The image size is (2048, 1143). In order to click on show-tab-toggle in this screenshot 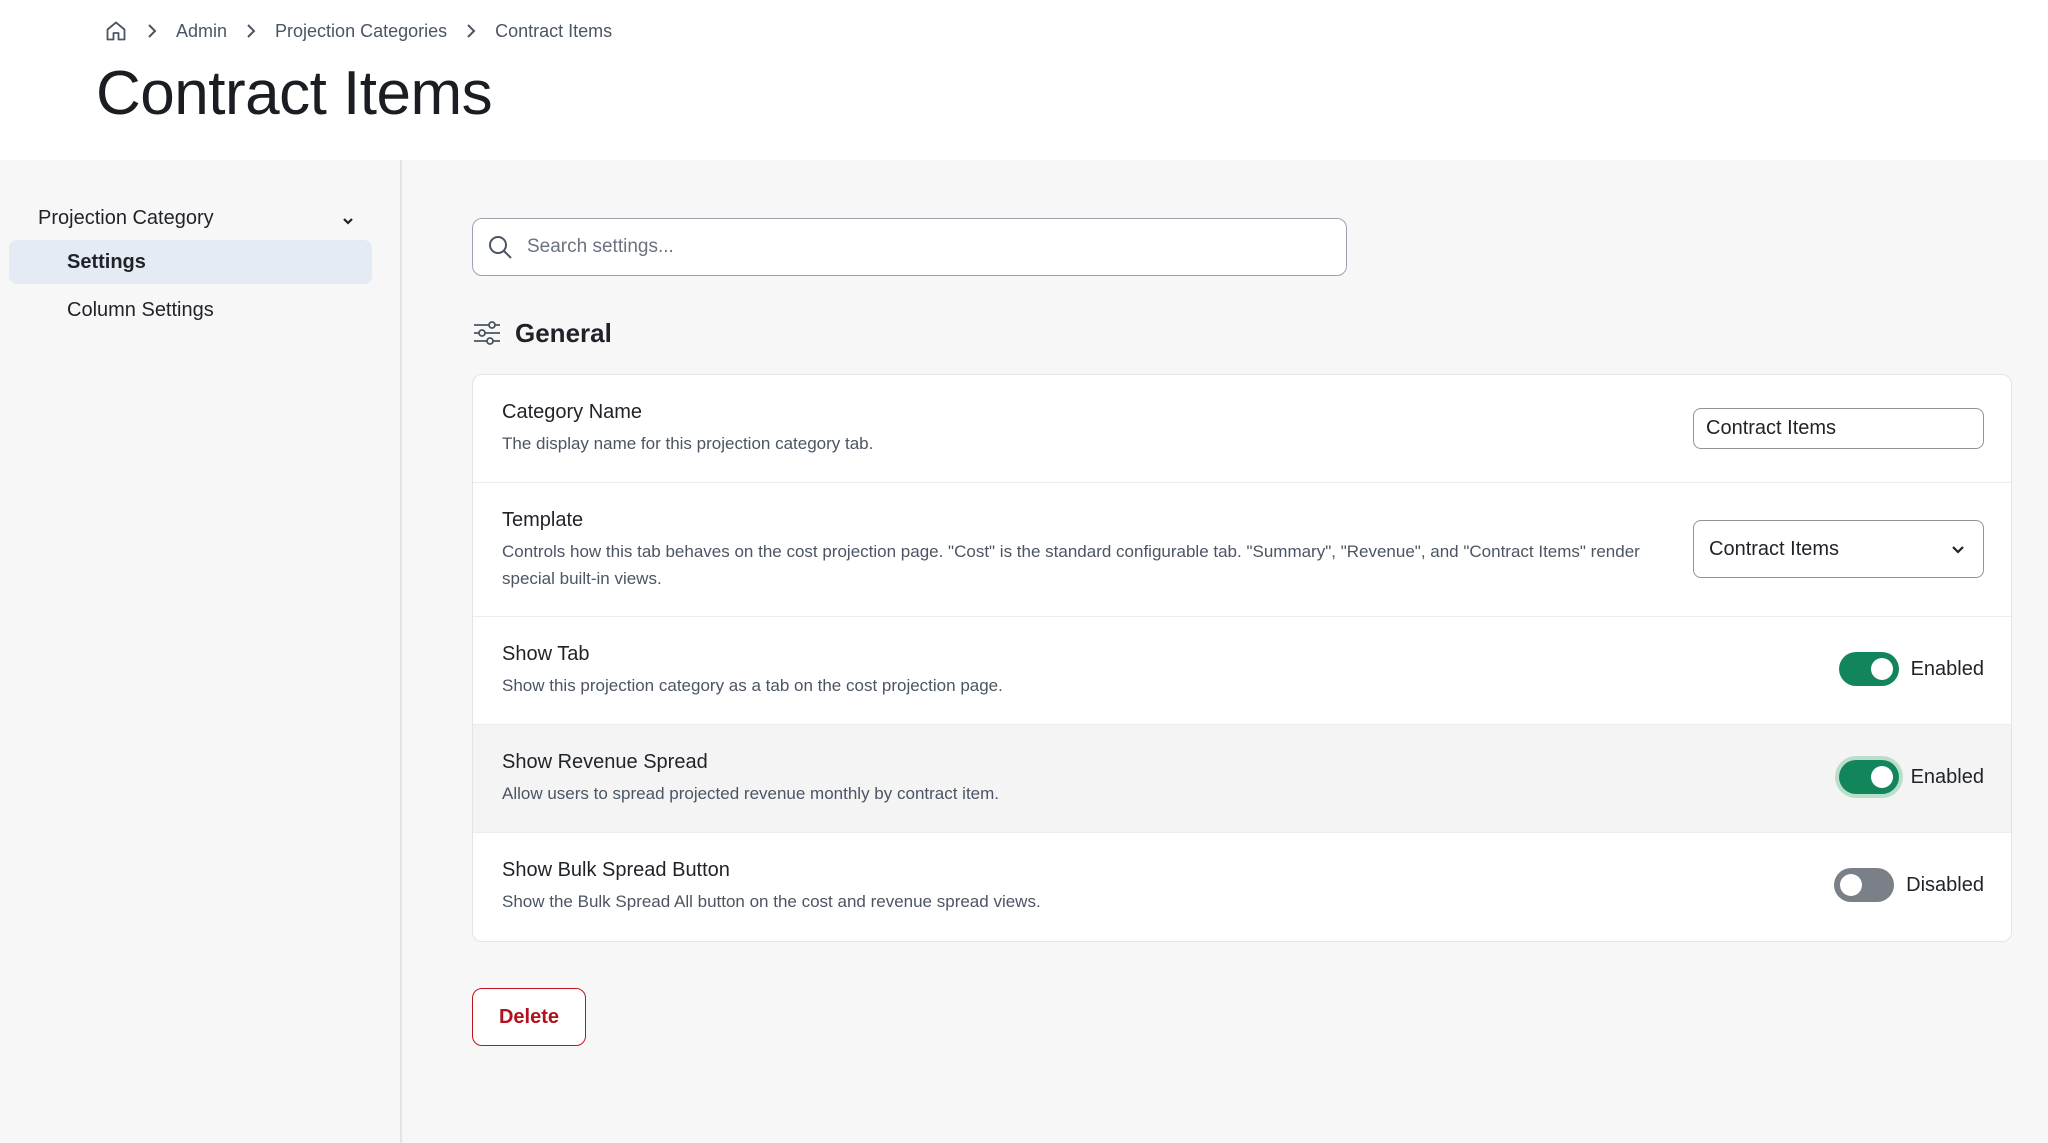, I will do `click(1868, 669)`.